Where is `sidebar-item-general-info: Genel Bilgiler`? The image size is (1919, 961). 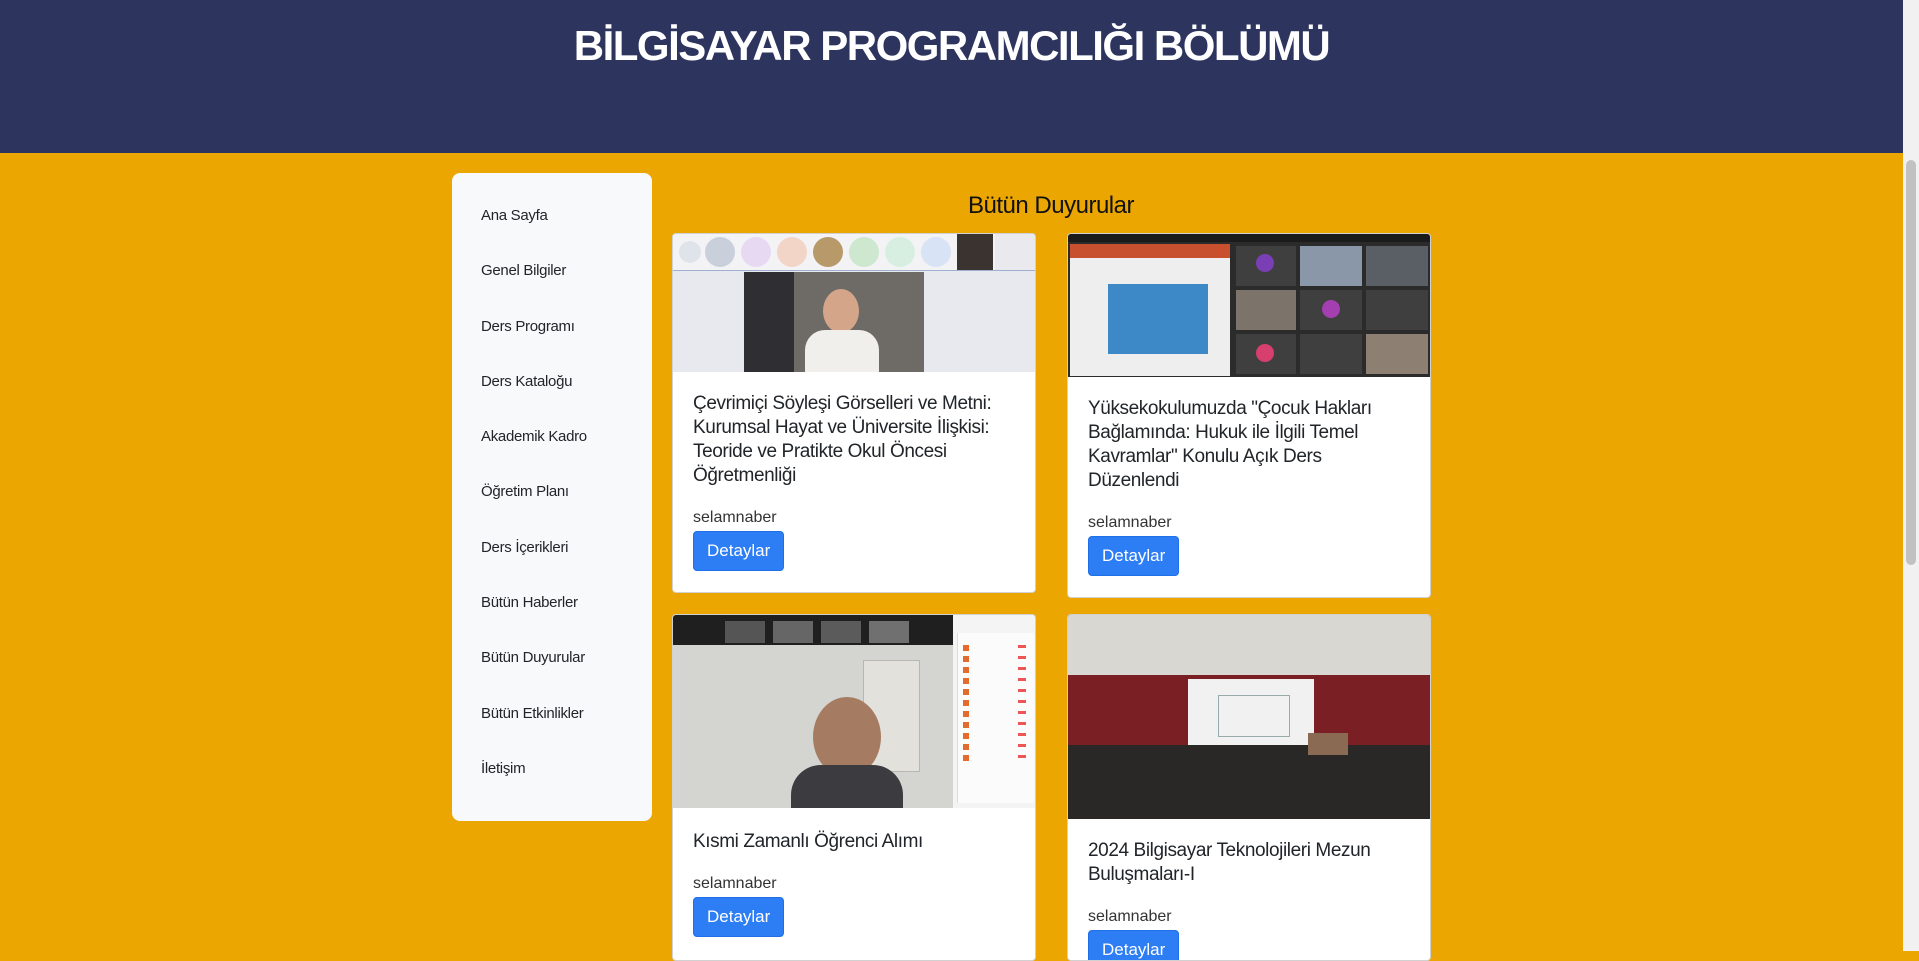 sidebar-item-general-info: Genel Bilgiler is located at coordinates (552, 281).